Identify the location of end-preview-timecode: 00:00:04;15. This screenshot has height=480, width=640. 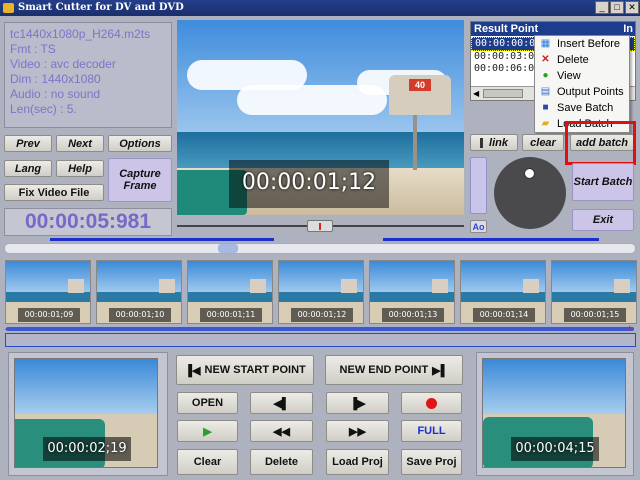
(555, 448).